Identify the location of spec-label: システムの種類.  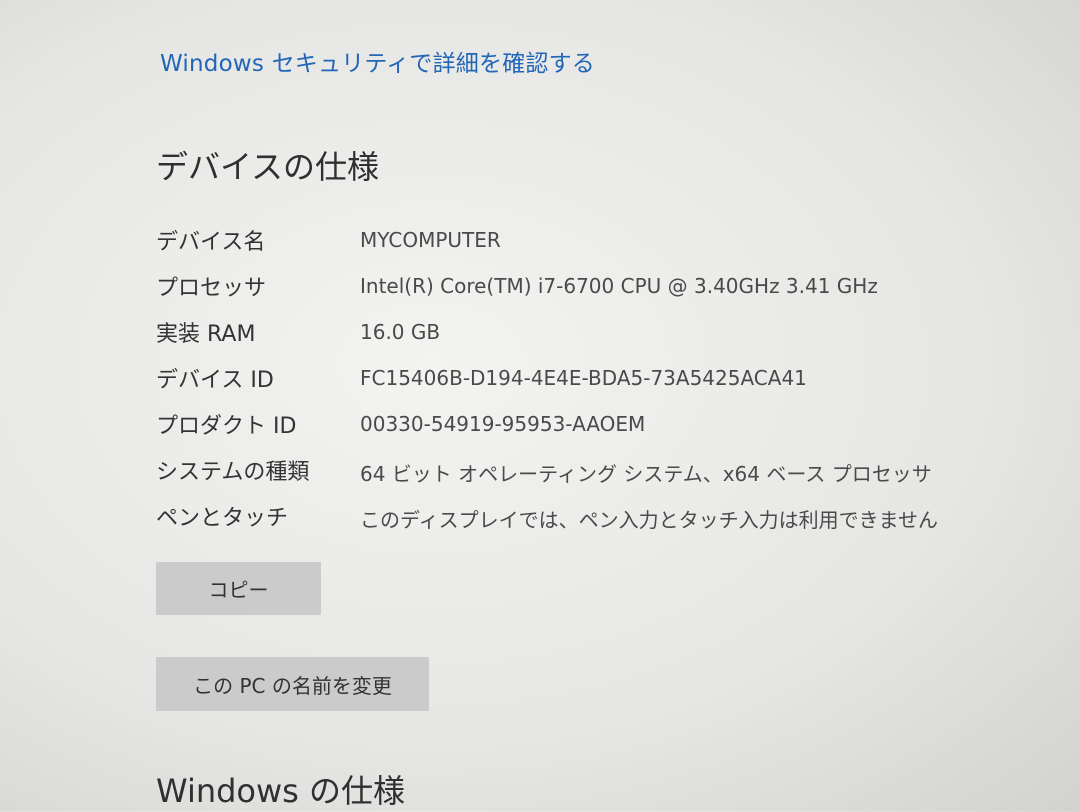
(233, 472).